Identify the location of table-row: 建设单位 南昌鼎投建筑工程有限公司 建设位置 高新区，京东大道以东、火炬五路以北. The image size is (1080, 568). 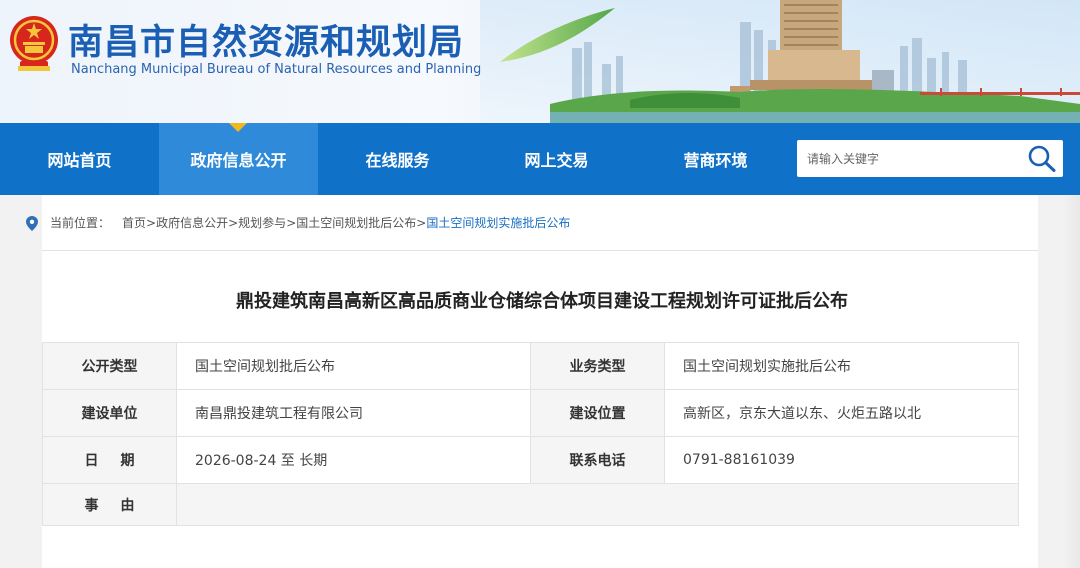
(530, 413).